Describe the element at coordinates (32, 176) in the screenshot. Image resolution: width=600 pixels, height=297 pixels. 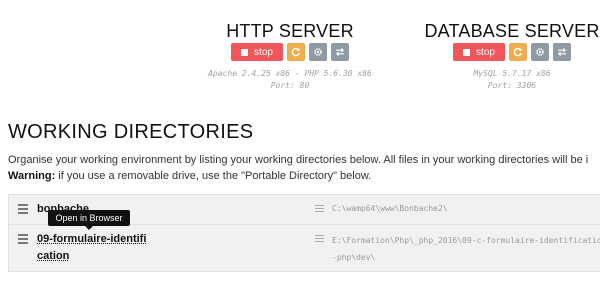
I see `warning-label: Warning:` at that location.